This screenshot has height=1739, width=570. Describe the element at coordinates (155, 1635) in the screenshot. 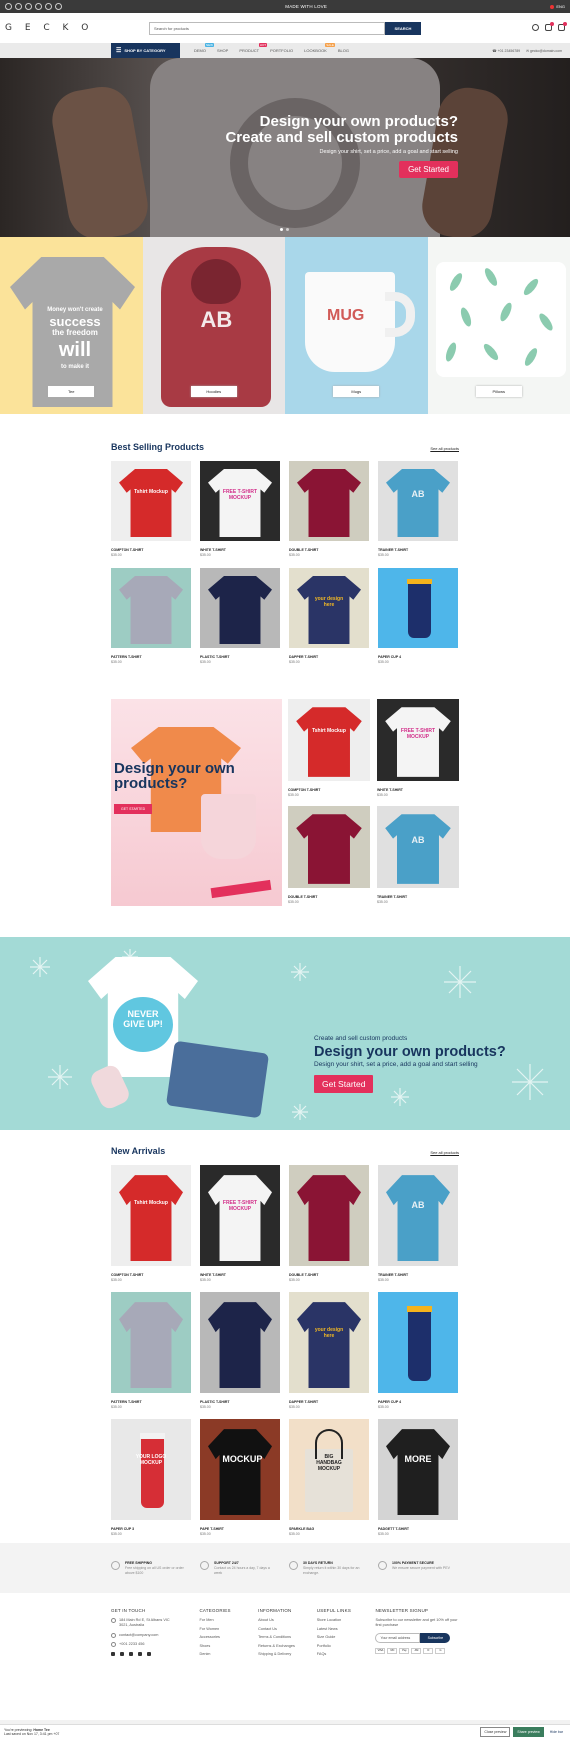

I see `footer-email: contact@company.com` at that location.